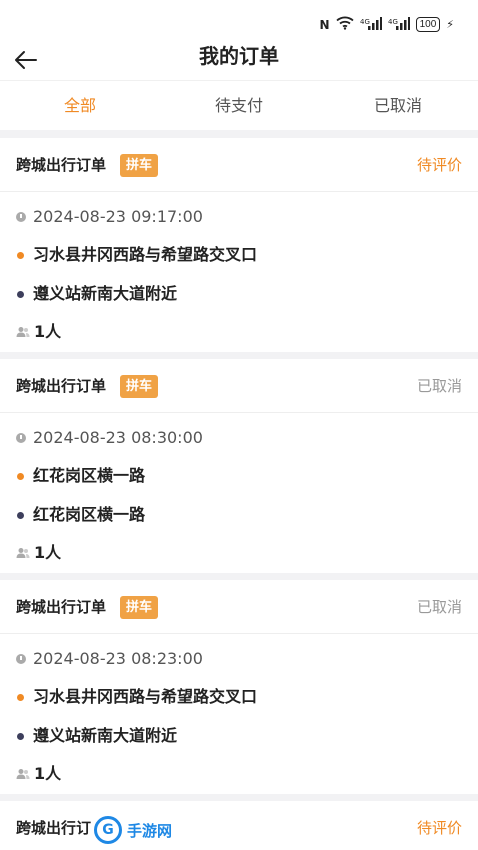  Describe the element at coordinates (450, 24) in the screenshot. I see `charging-icon: ⚡` at that location.